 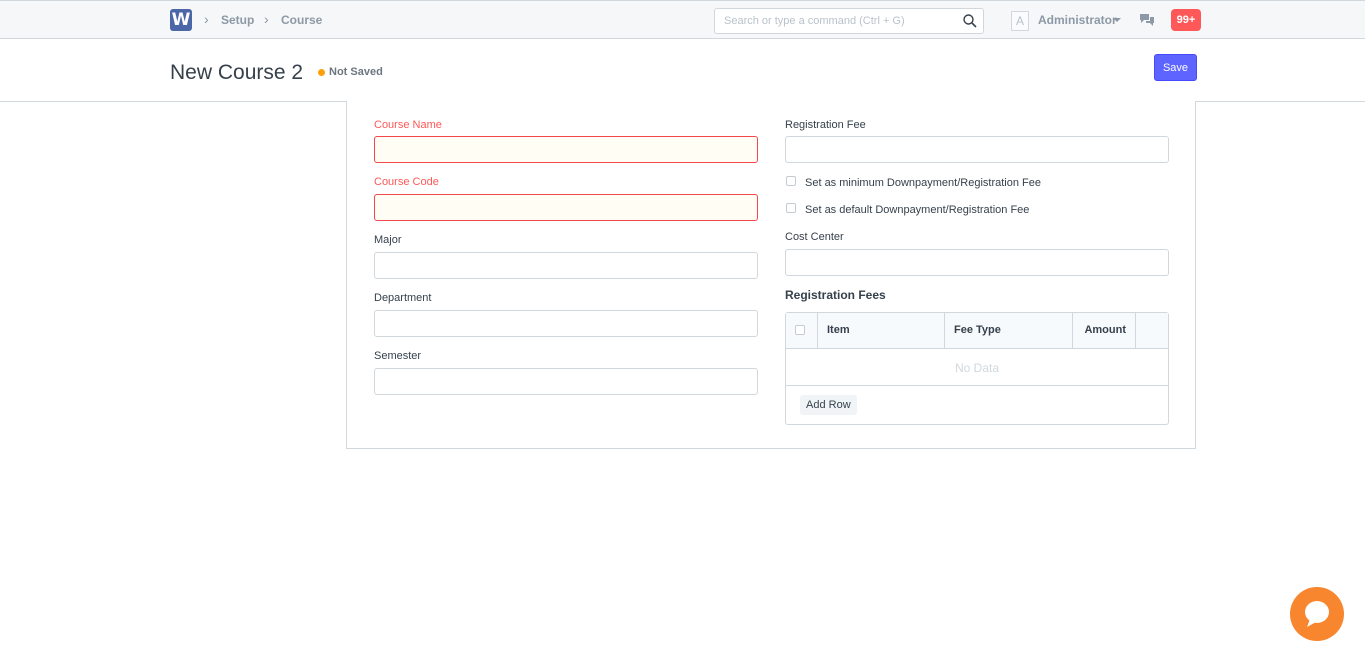 I want to click on major-input, so click(x=566, y=265).